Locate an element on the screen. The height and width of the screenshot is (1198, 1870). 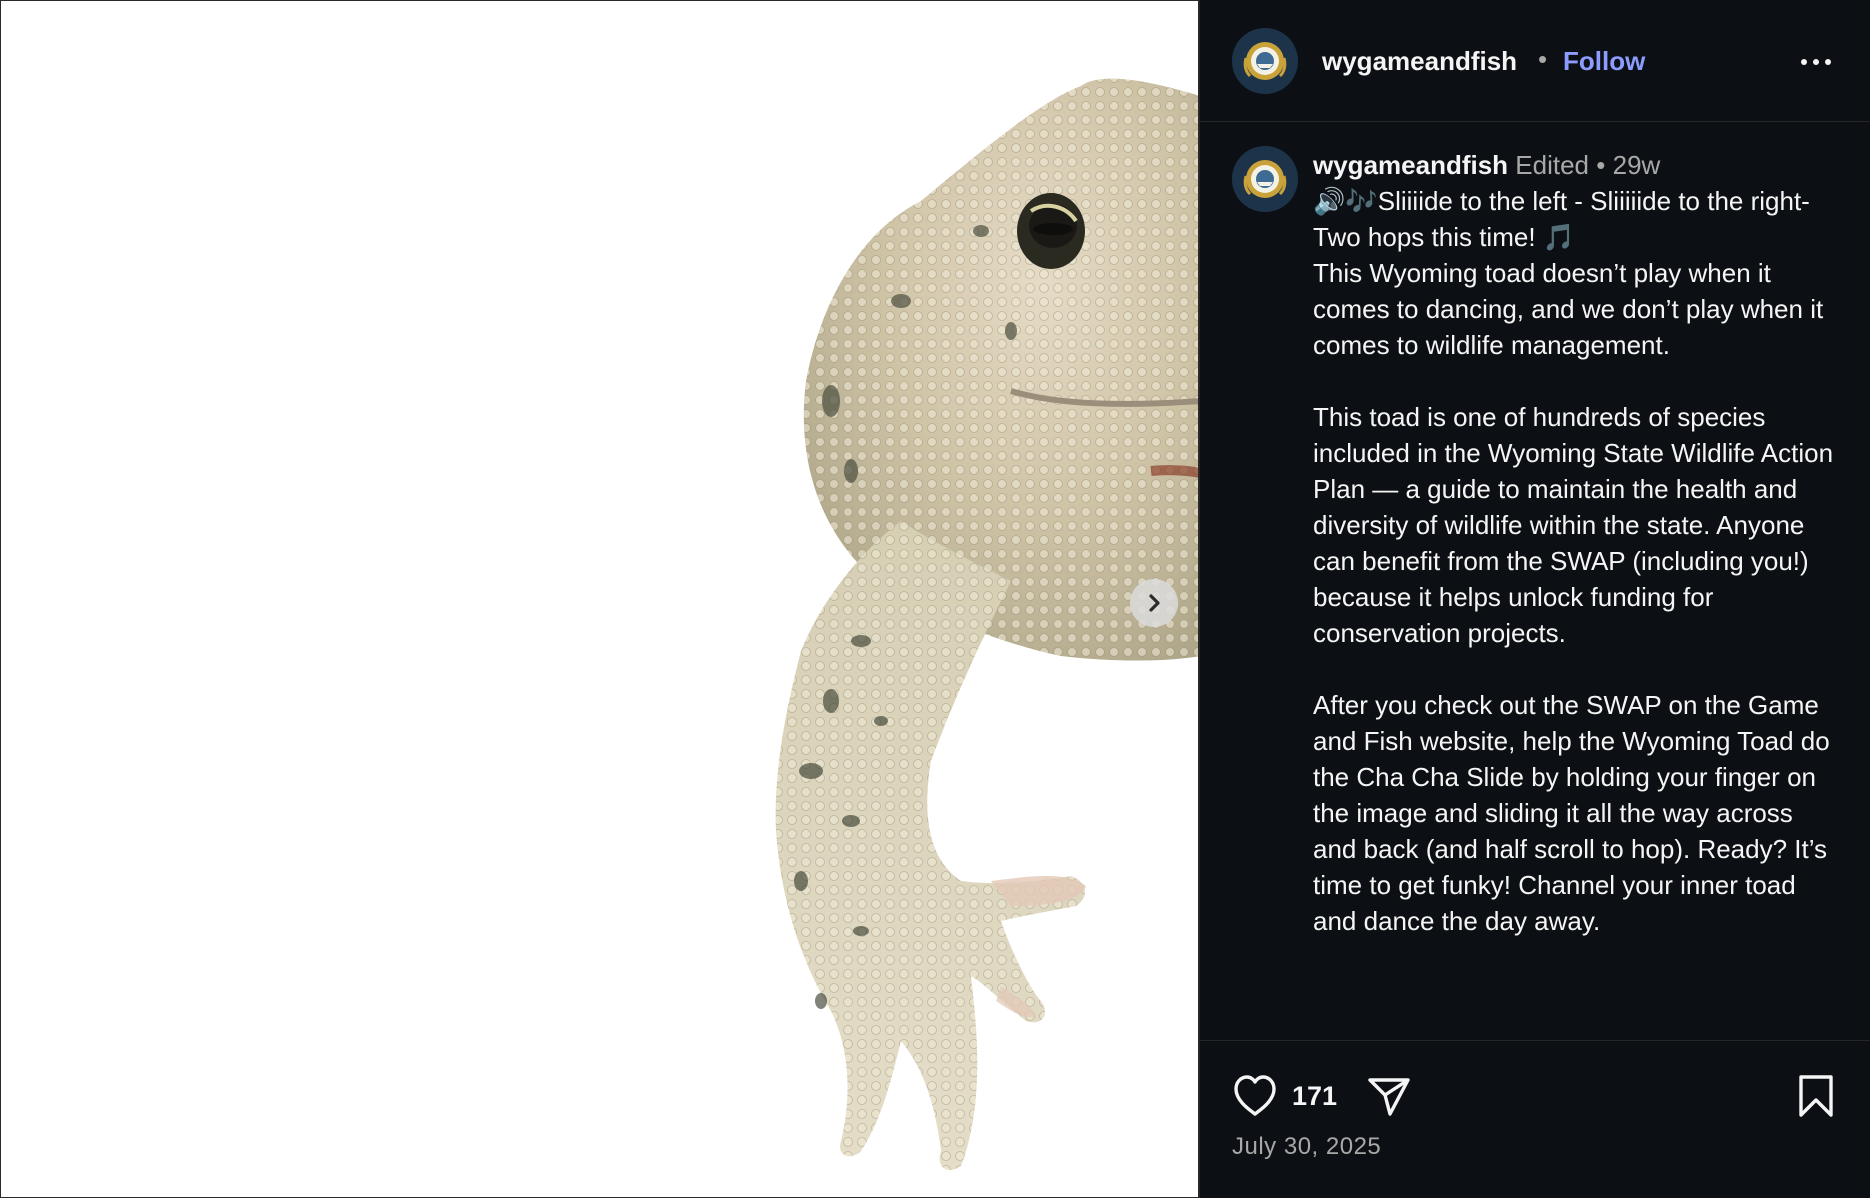
edited-label: Edited is located at coordinates (1552, 165).